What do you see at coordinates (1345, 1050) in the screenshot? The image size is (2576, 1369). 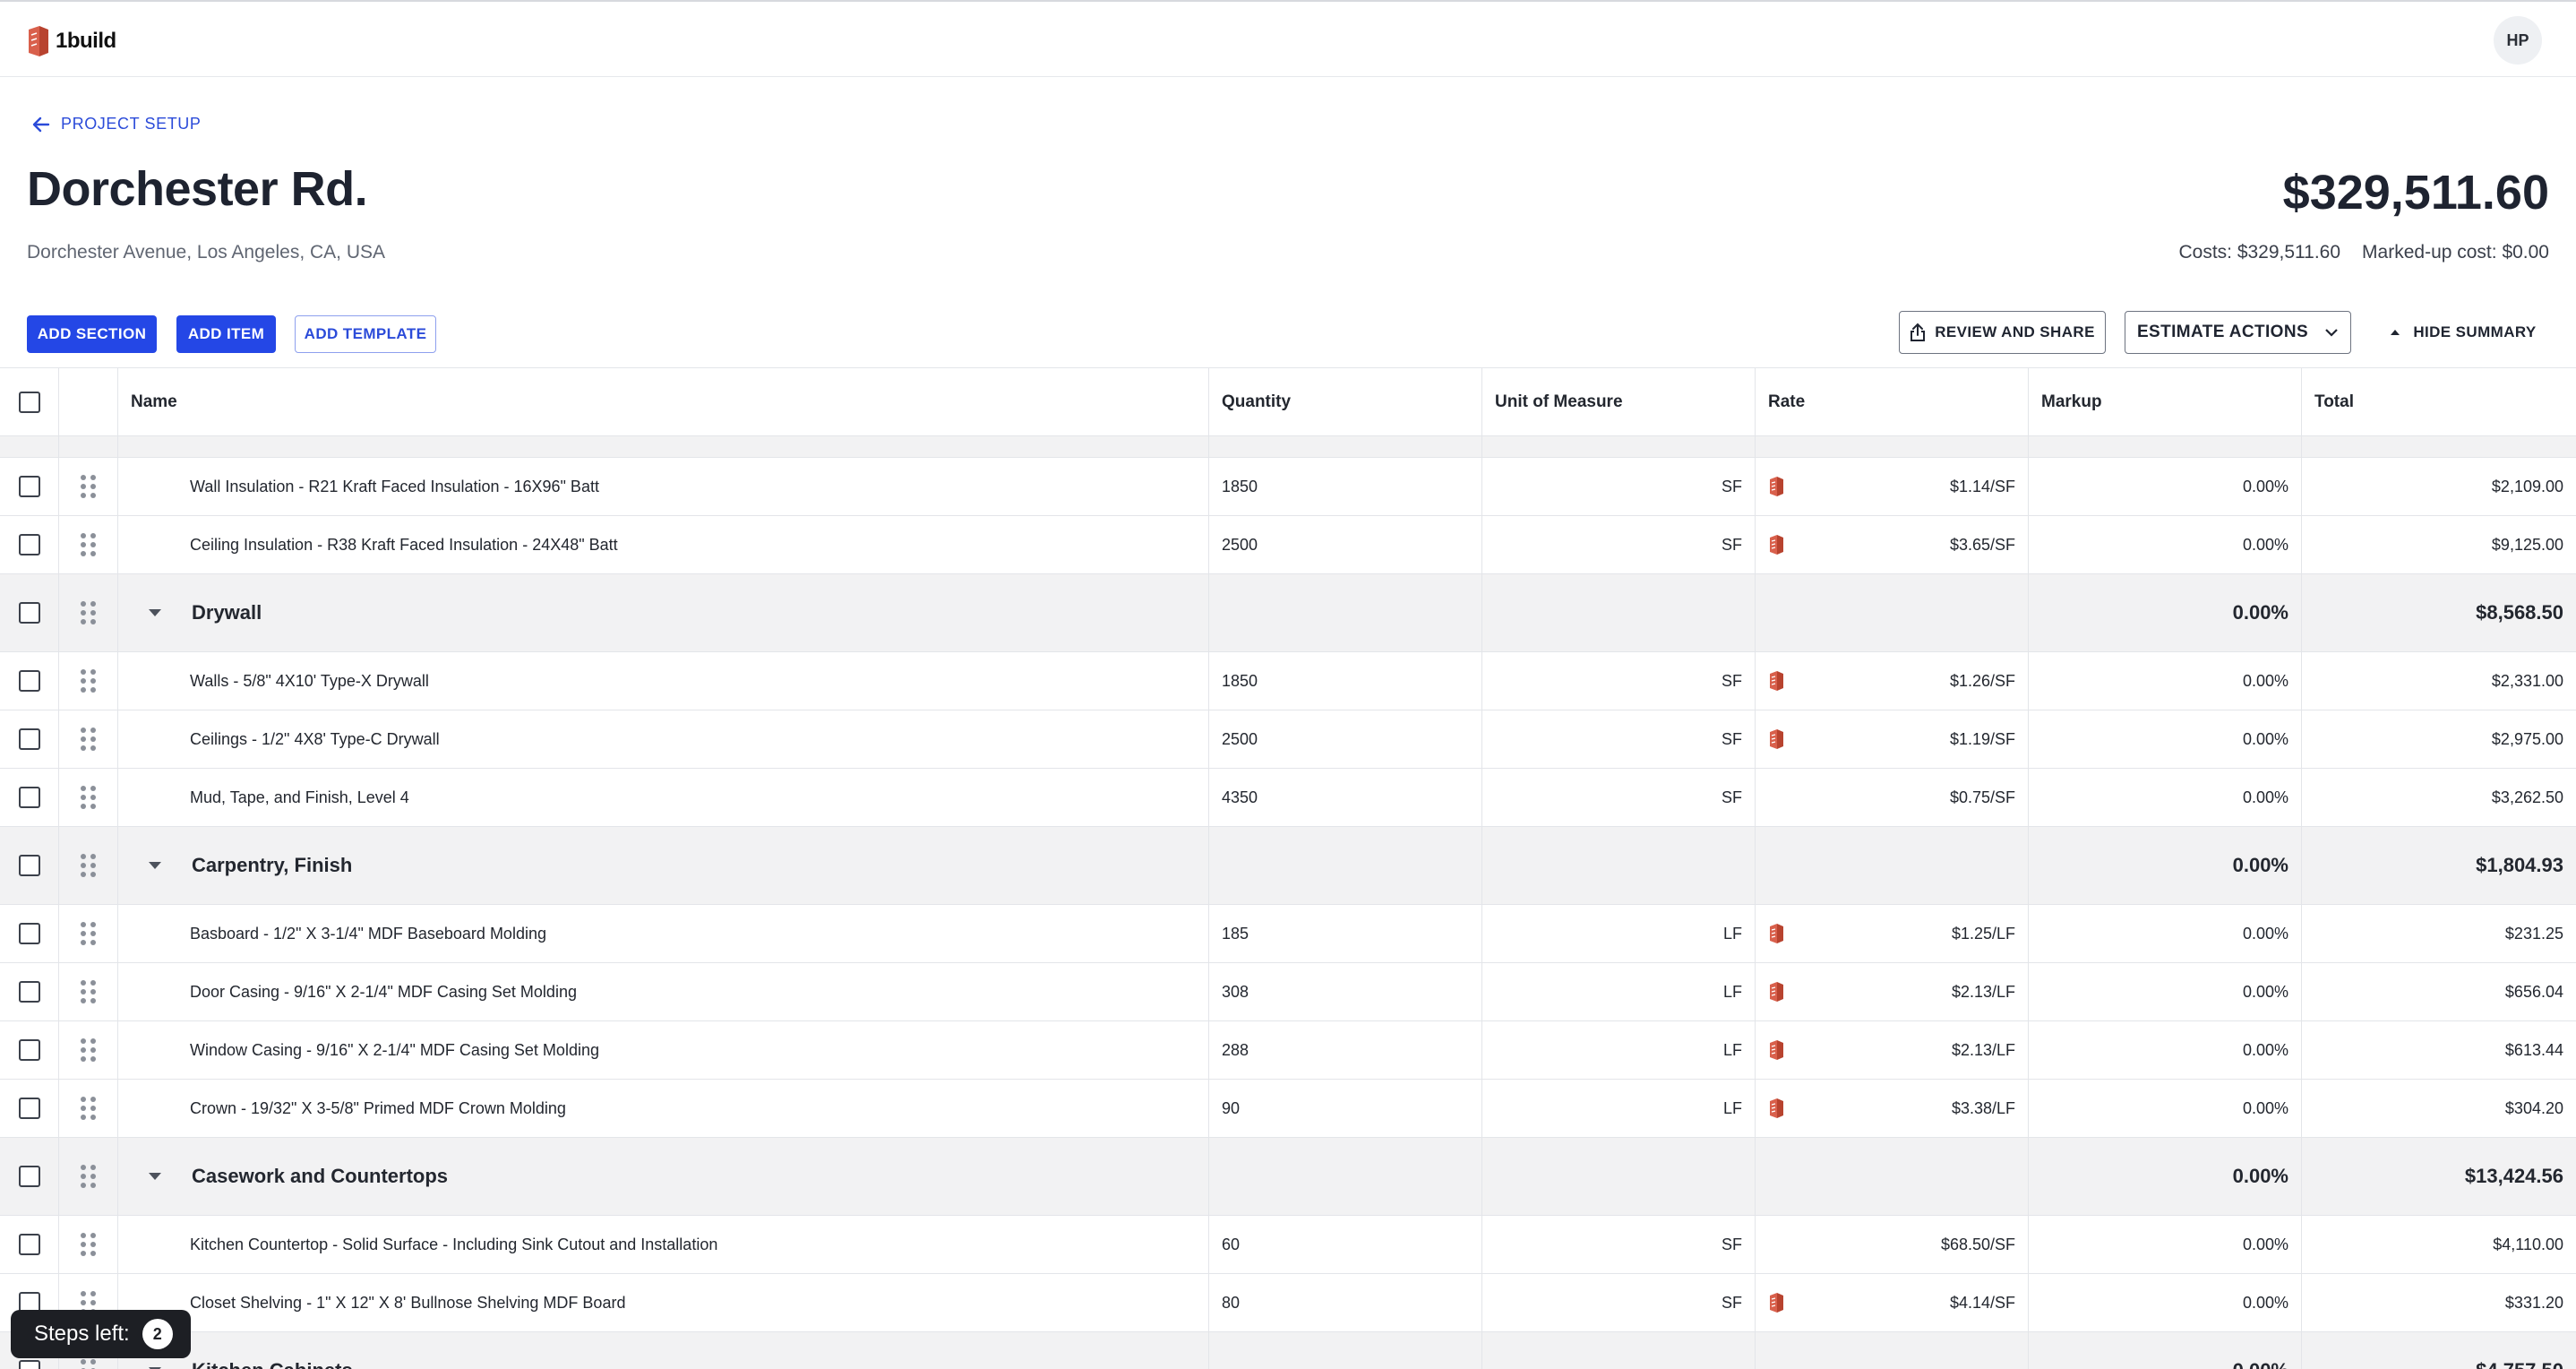 I see `item-quantity: 288` at bounding box center [1345, 1050].